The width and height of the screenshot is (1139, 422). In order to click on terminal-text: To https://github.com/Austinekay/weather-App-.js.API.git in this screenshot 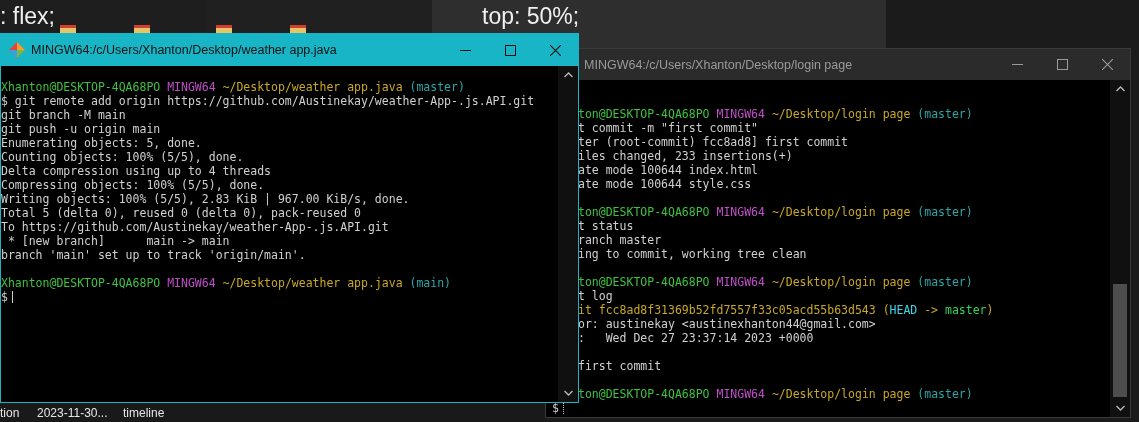, I will do `click(195, 227)`.